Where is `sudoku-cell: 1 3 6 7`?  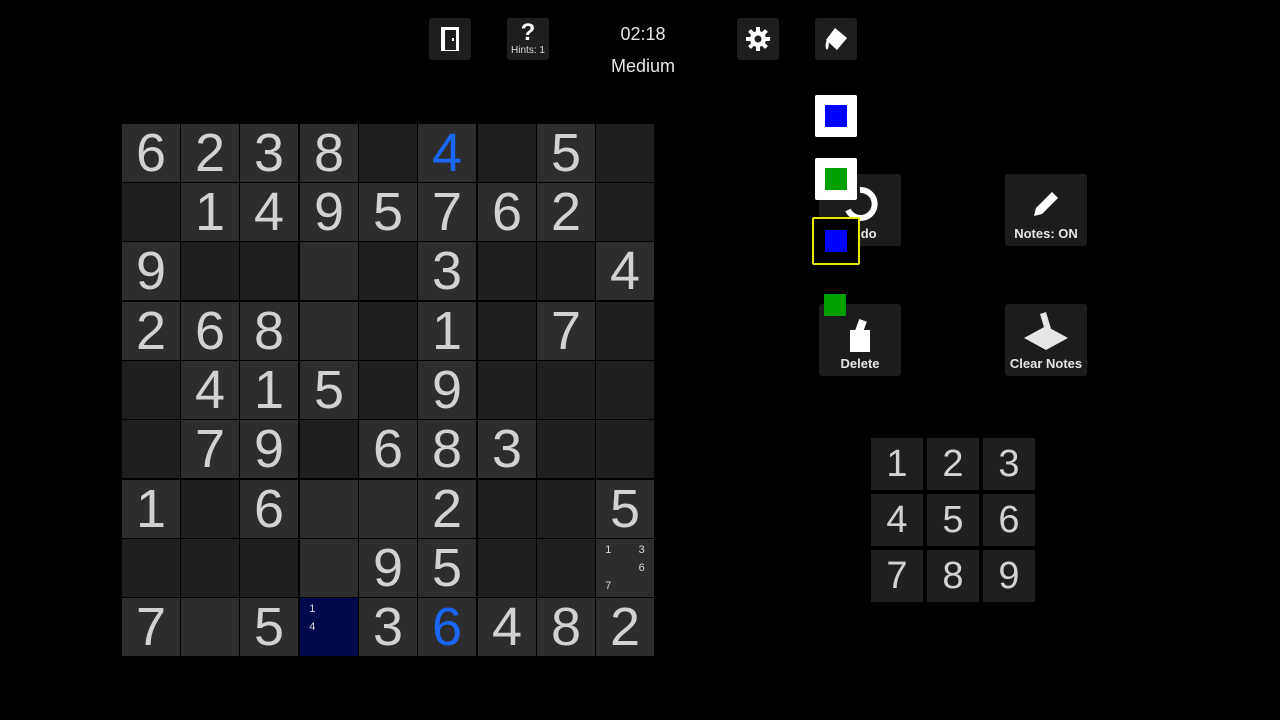 sudoku-cell: 1 3 6 7 is located at coordinates (625, 568).